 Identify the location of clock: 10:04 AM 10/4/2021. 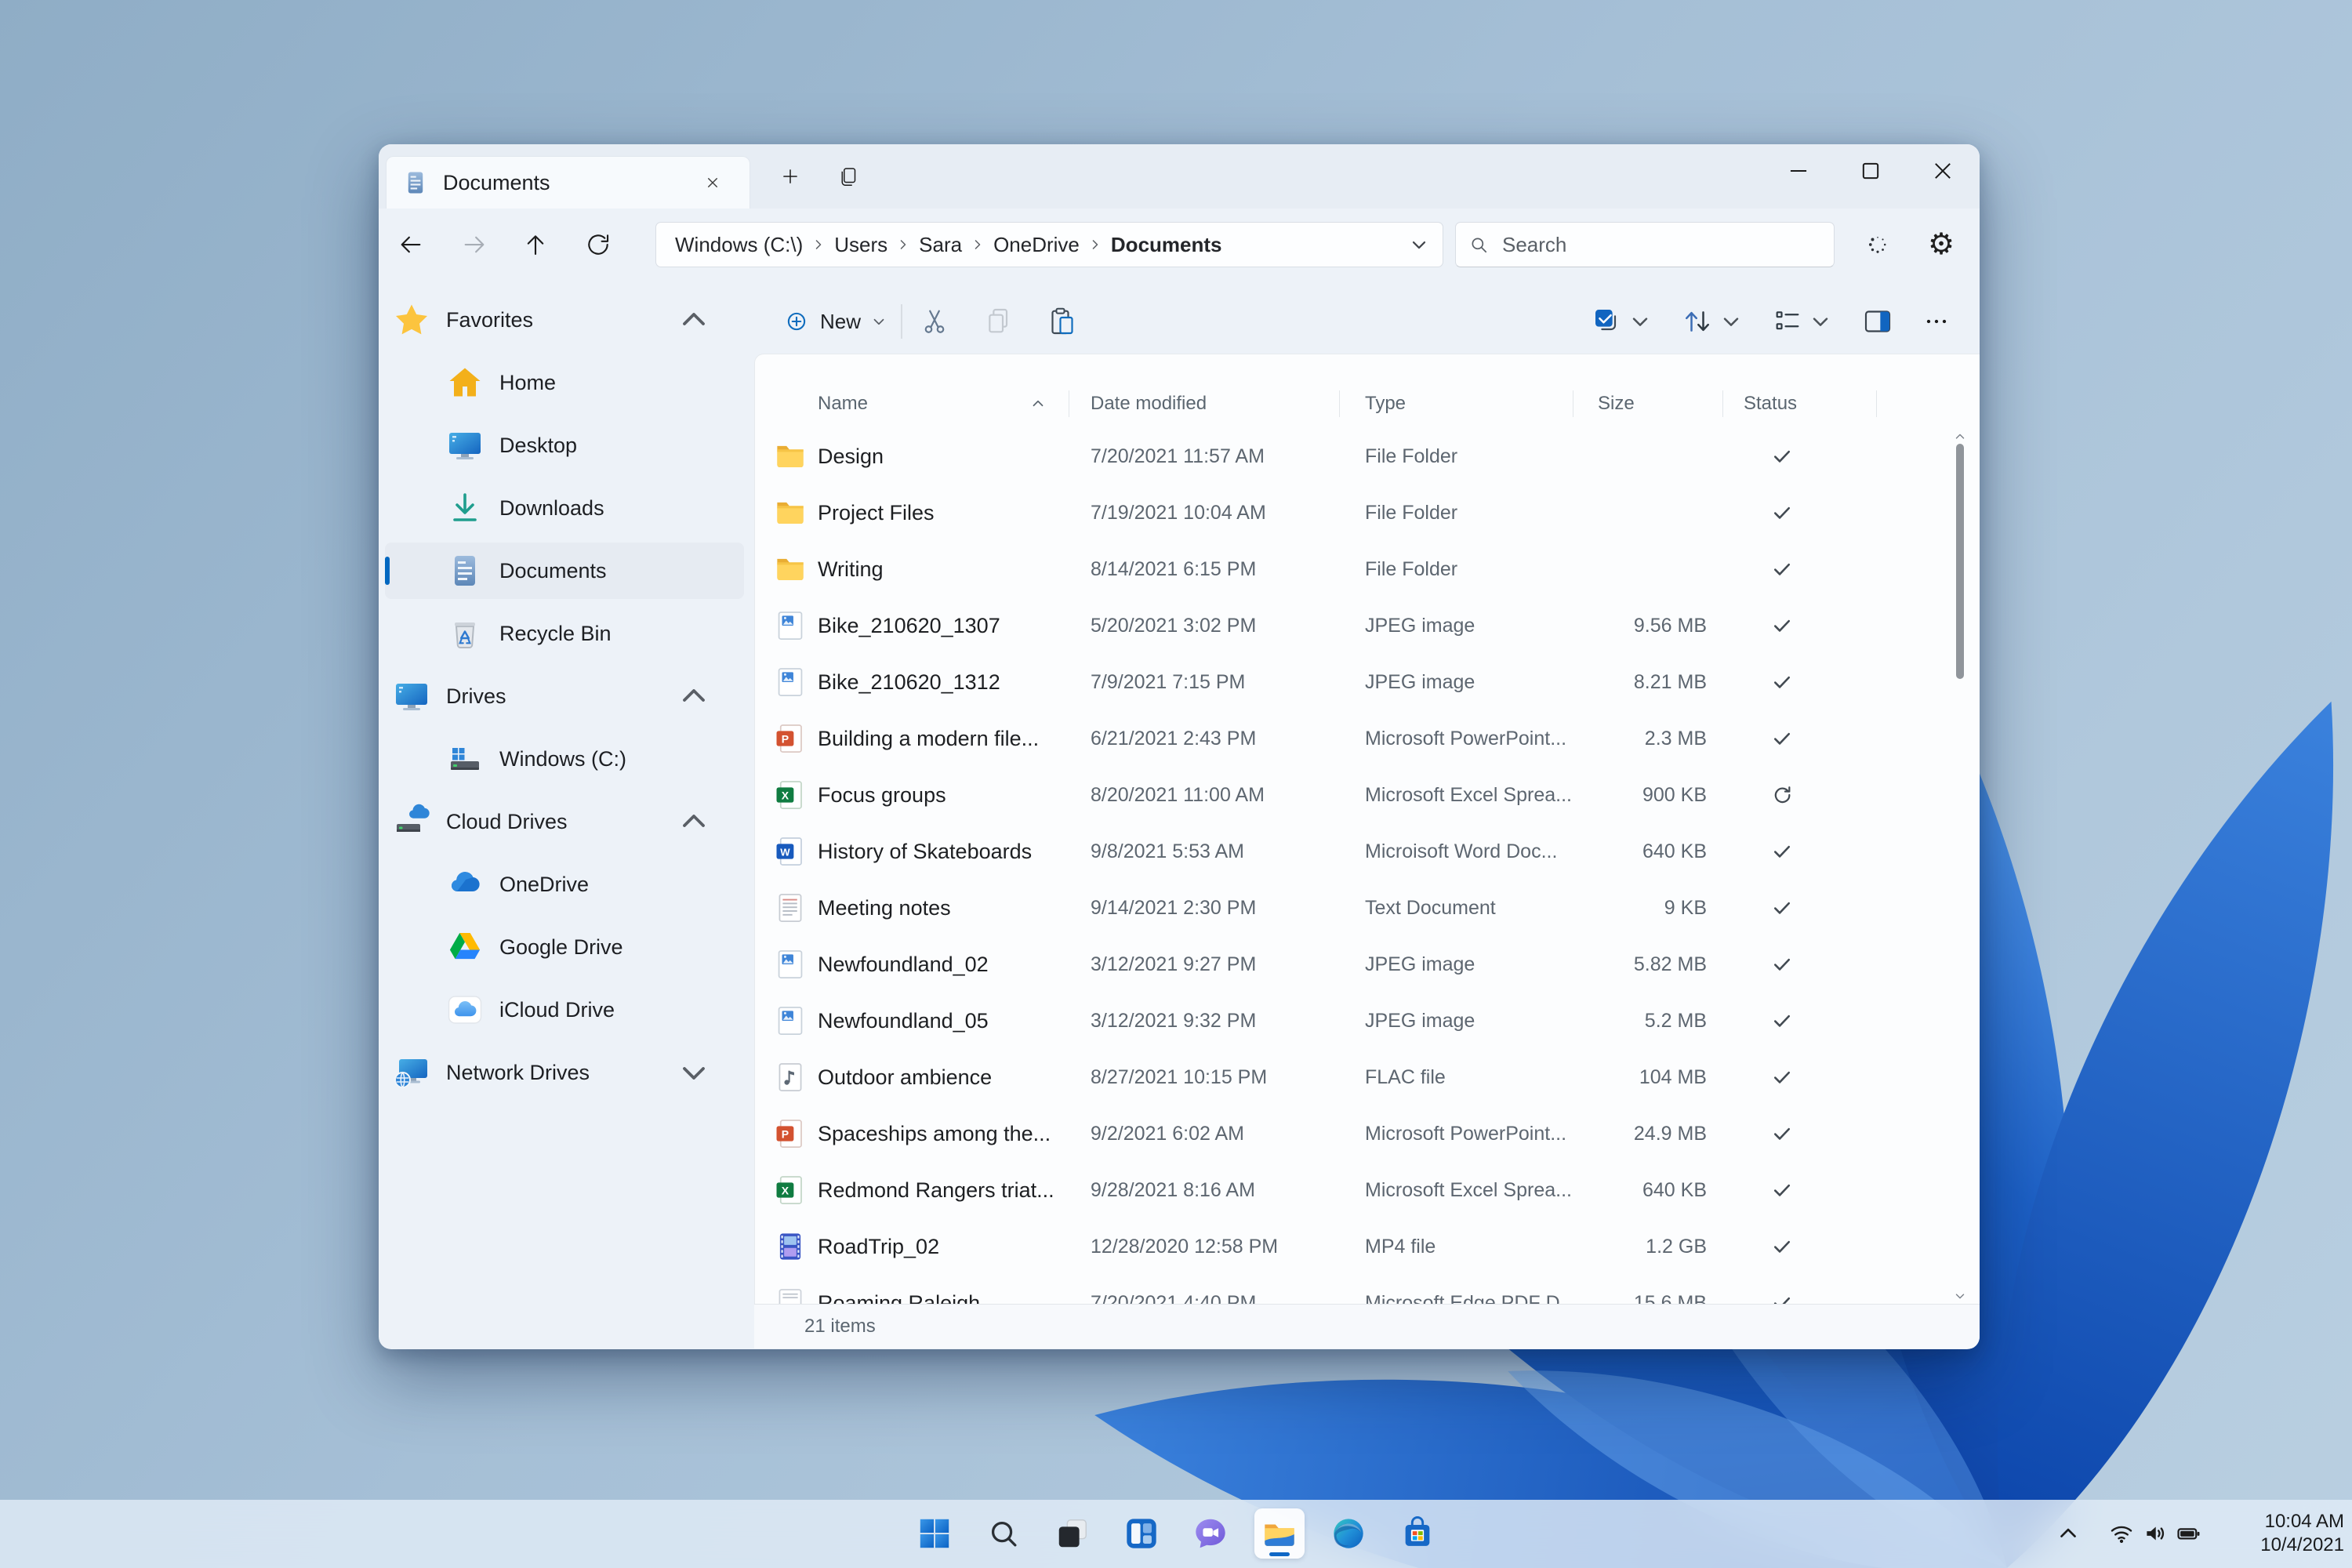
(2285, 1533).